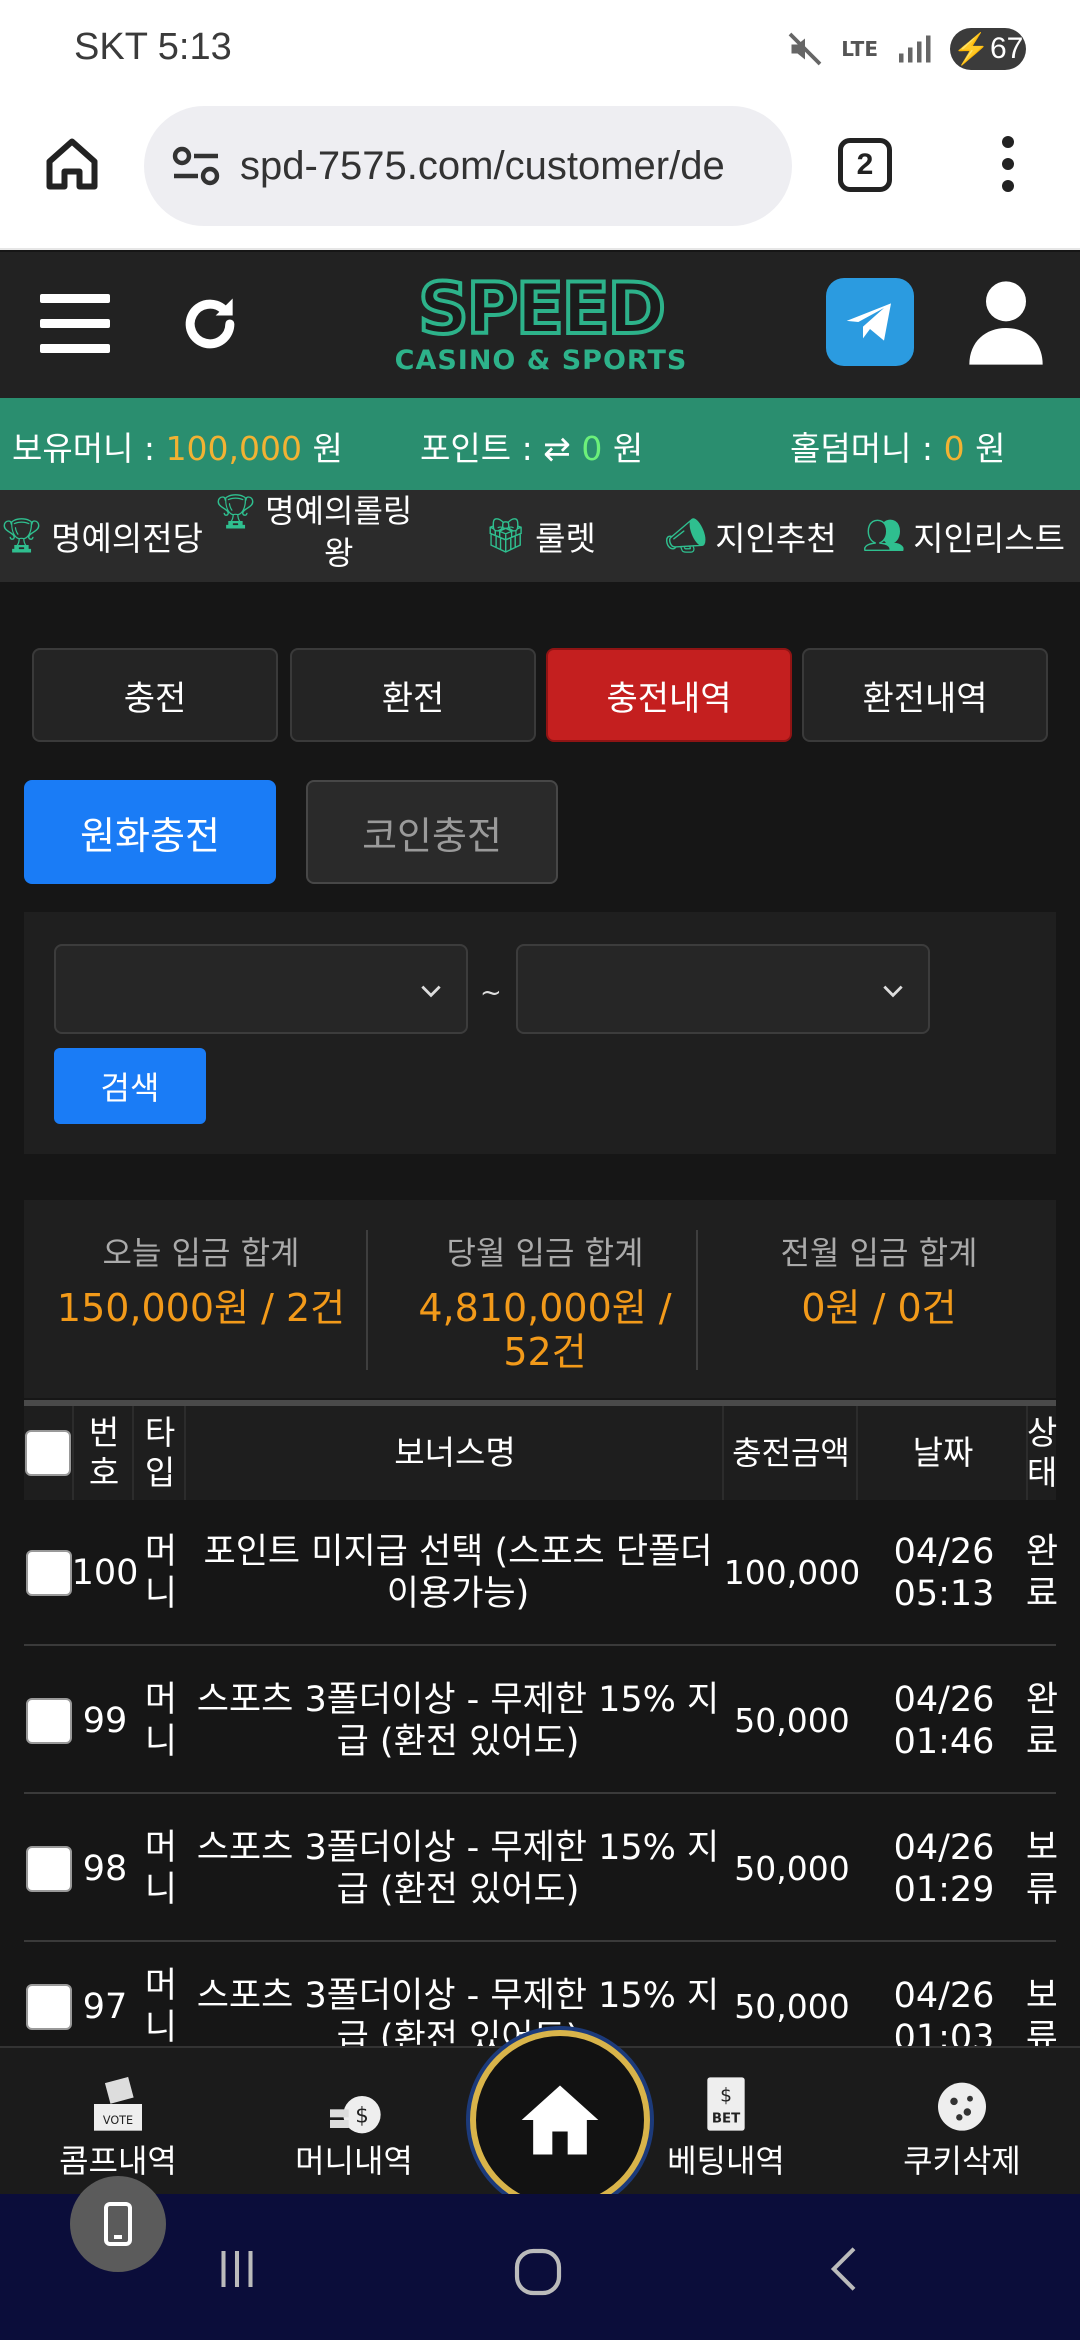 The width and height of the screenshot is (1080, 2340). I want to click on menu-label: 지인추천, so click(776, 538).